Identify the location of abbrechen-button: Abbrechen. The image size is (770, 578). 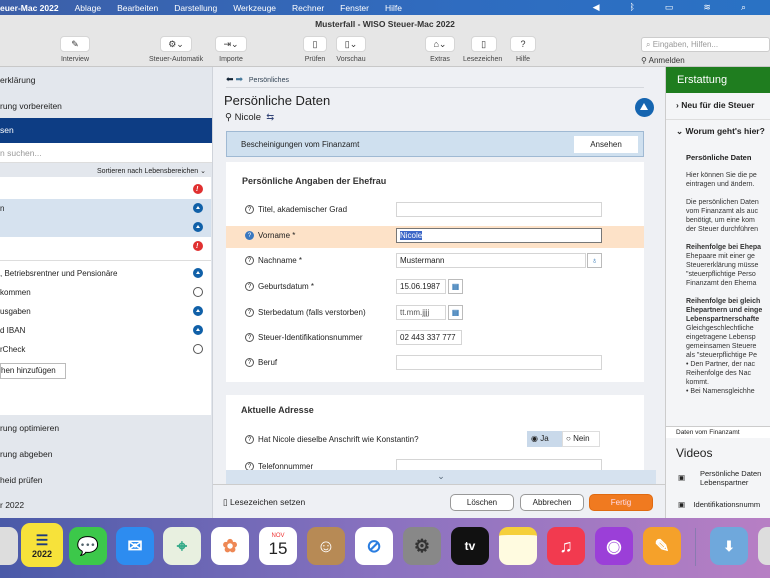
(552, 502).